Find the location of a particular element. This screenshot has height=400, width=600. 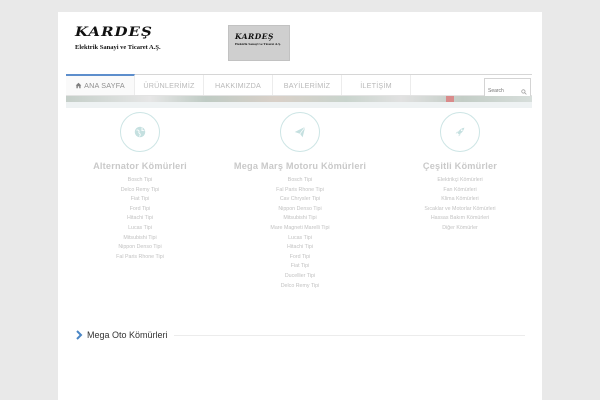

nav-item-contact: İLETİŞİM is located at coordinates (376, 85).